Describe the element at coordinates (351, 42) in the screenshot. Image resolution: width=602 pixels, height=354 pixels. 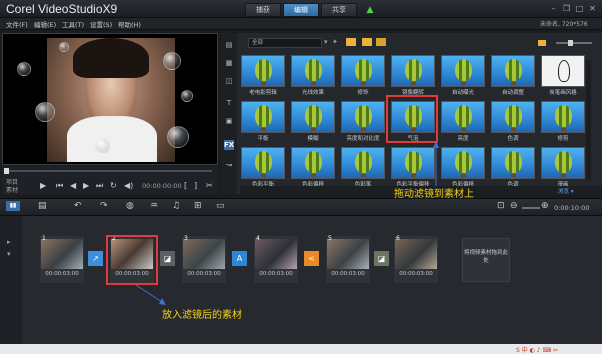
I see `folder-icon` at that location.